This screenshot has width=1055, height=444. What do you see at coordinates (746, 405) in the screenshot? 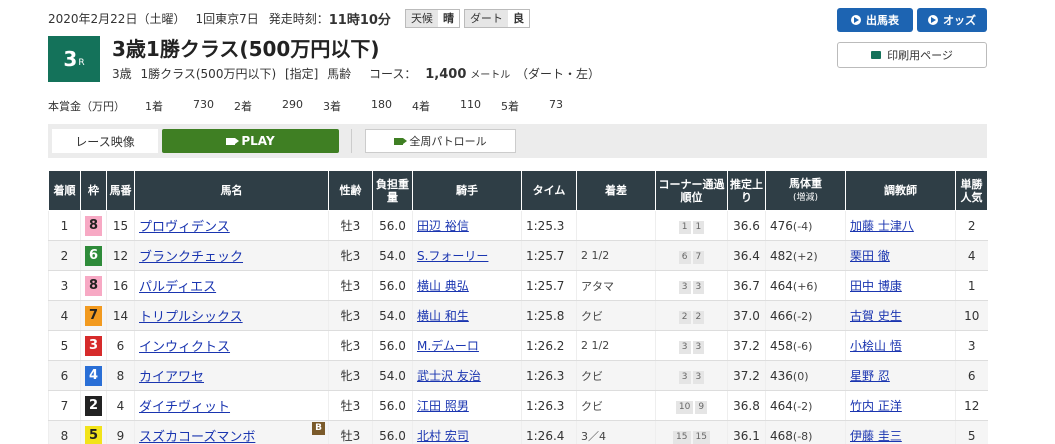
I see `last-3f: 36.8` at bounding box center [746, 405].